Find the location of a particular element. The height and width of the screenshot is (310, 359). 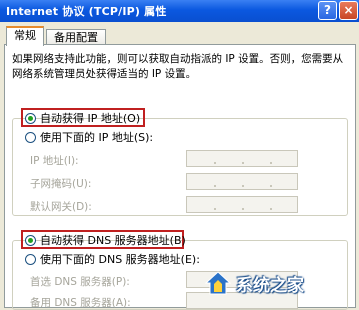

ip-address-field is located at coordinates (242, 158).